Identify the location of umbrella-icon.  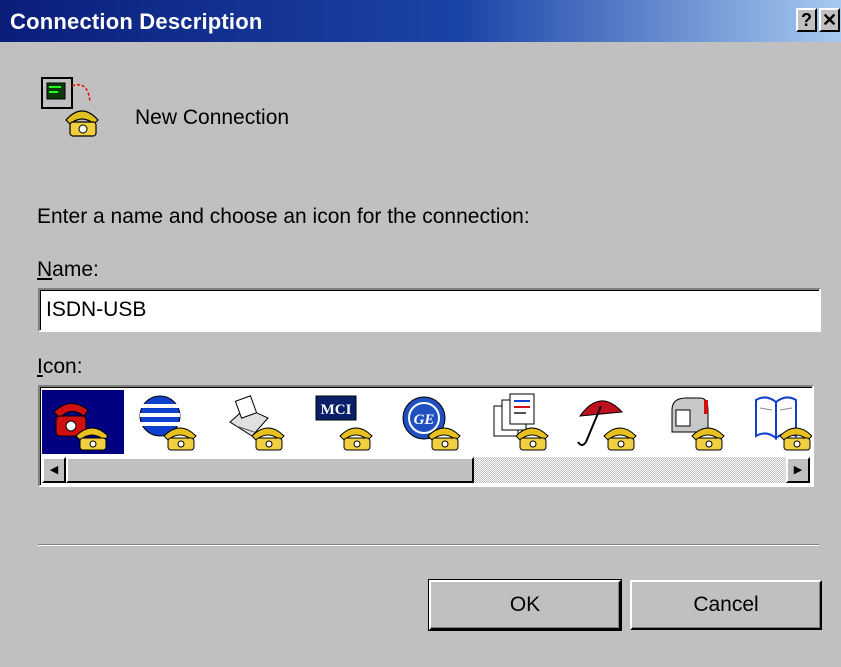
(607, 425).